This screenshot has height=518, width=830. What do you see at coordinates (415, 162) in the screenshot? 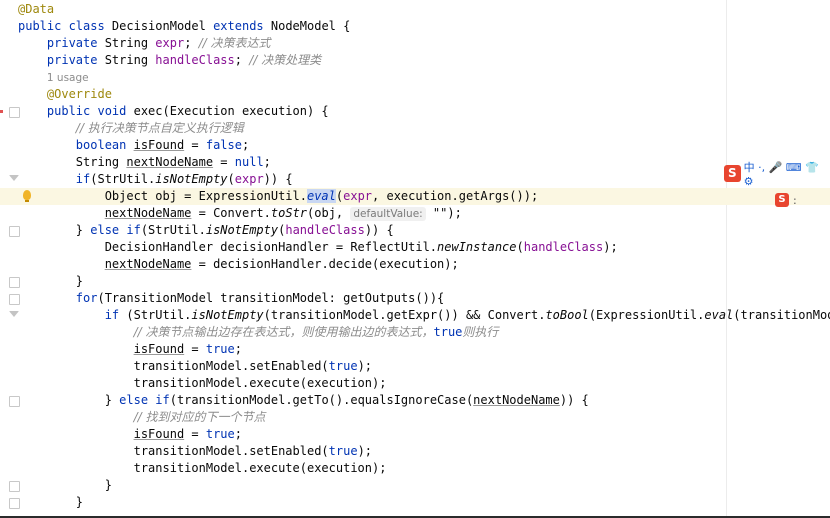
I see `code-line: String nextNodeName = null;` at bounding box center [415, 162].